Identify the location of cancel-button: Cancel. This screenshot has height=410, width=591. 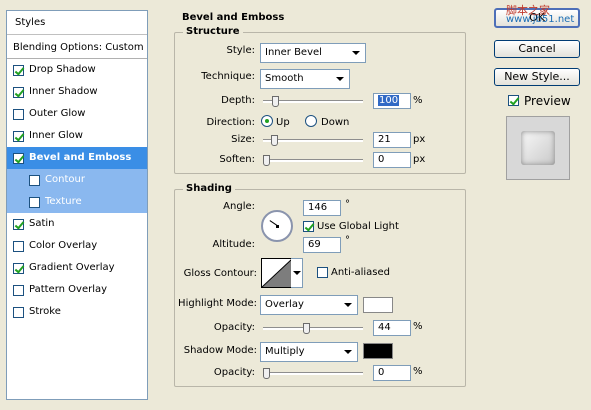
(537, 49).